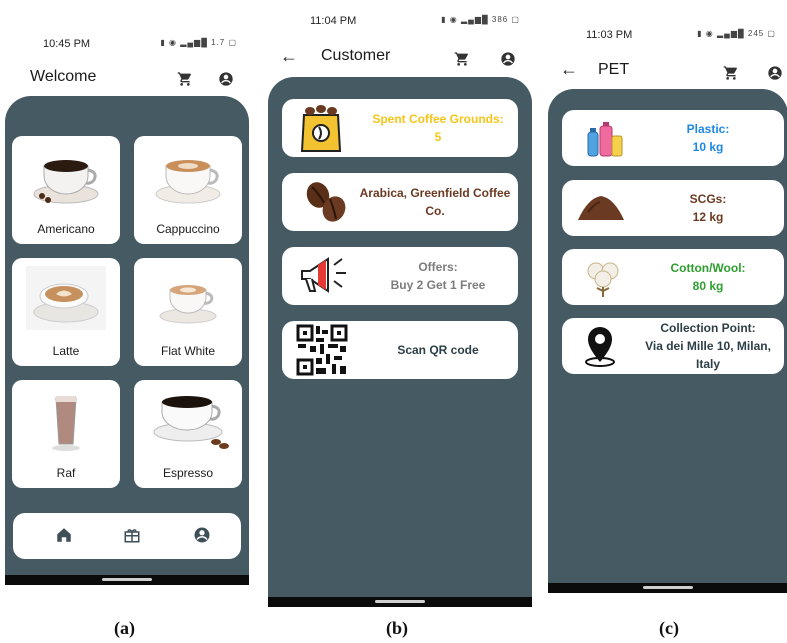 The width and height of the screenshot is (787, 643). Describe the element at coordinates (66, 229) in the screenshot. I see `product-label: Americano` at that location.